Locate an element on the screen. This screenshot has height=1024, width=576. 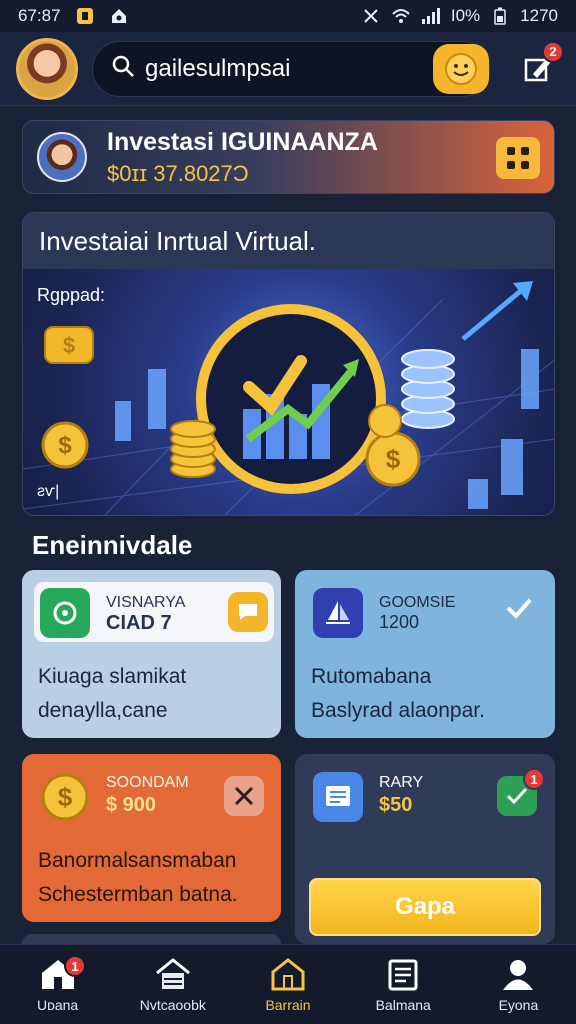
tools-icon is located at coordinates (244, 796).